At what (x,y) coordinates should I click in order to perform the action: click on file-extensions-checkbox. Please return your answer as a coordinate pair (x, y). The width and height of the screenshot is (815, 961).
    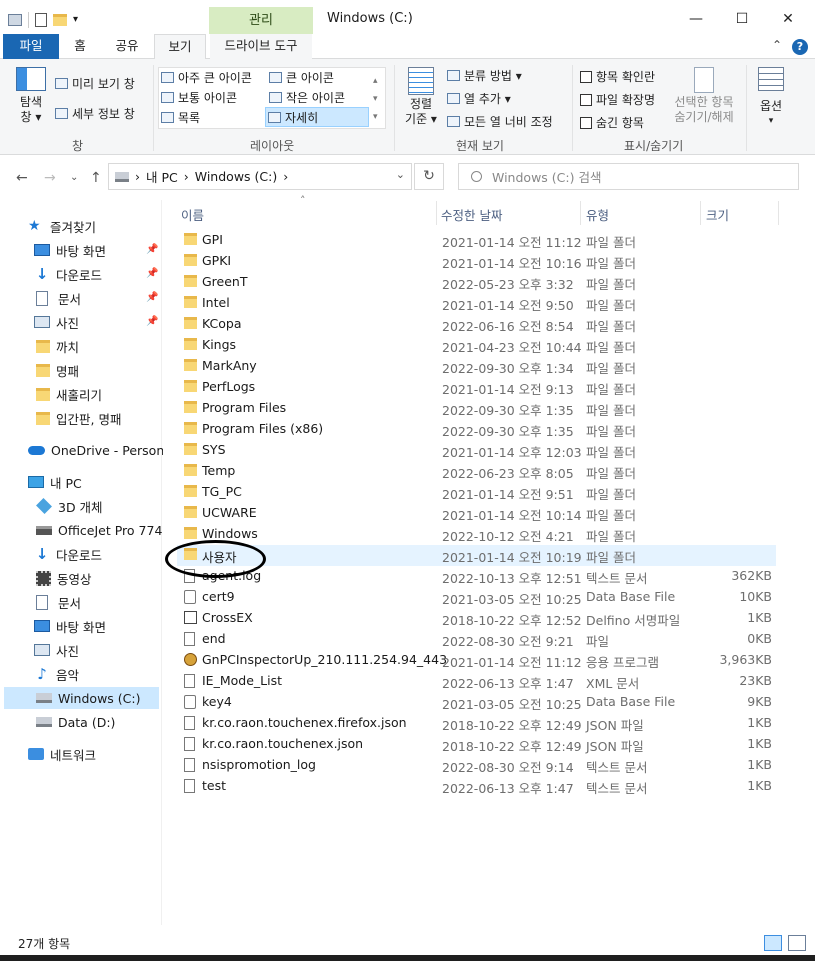
    Looking at the image, I should click on (586, 99).